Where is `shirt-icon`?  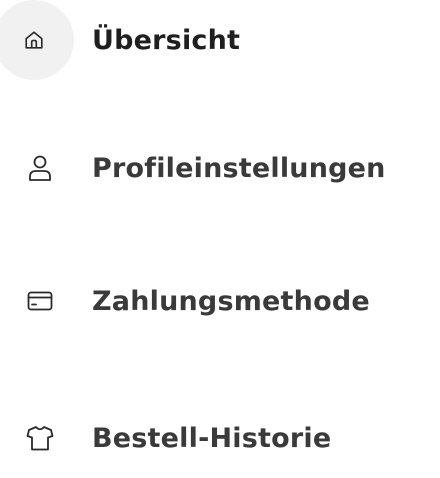
shirt-icon is located at coordinates (40, 438).